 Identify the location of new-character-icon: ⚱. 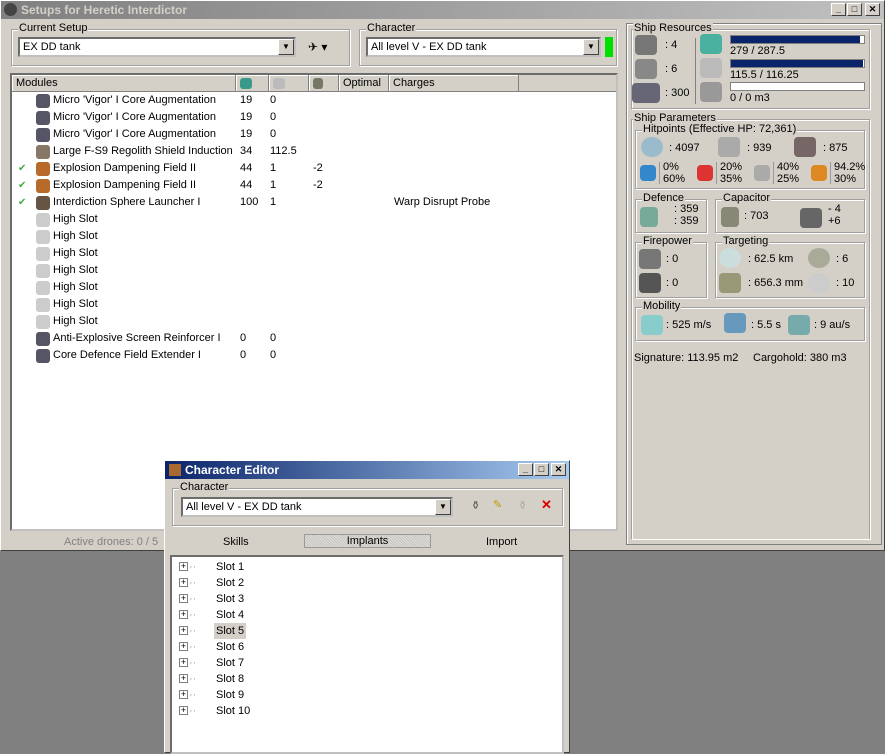
(475, 505).